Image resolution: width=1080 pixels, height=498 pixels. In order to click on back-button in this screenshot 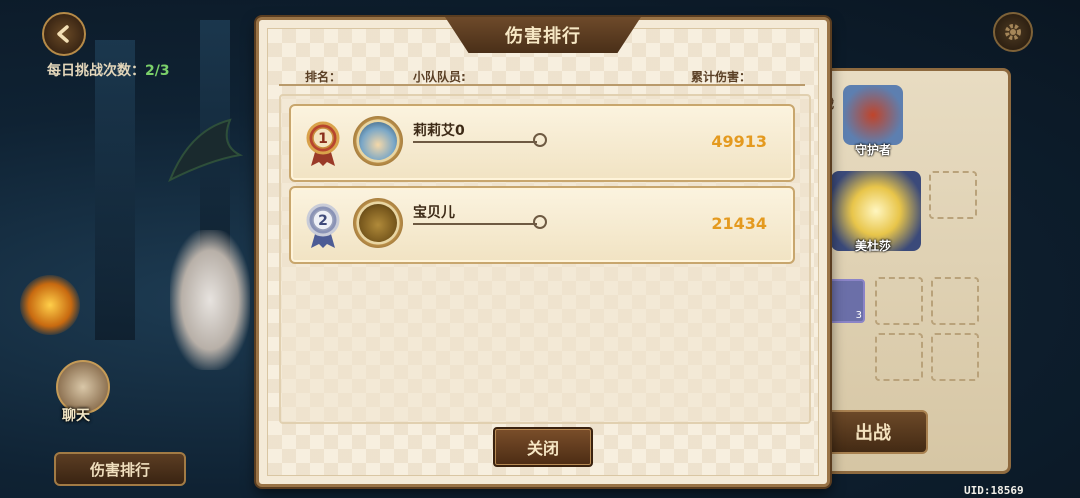, I will do `click(64, 34)`.